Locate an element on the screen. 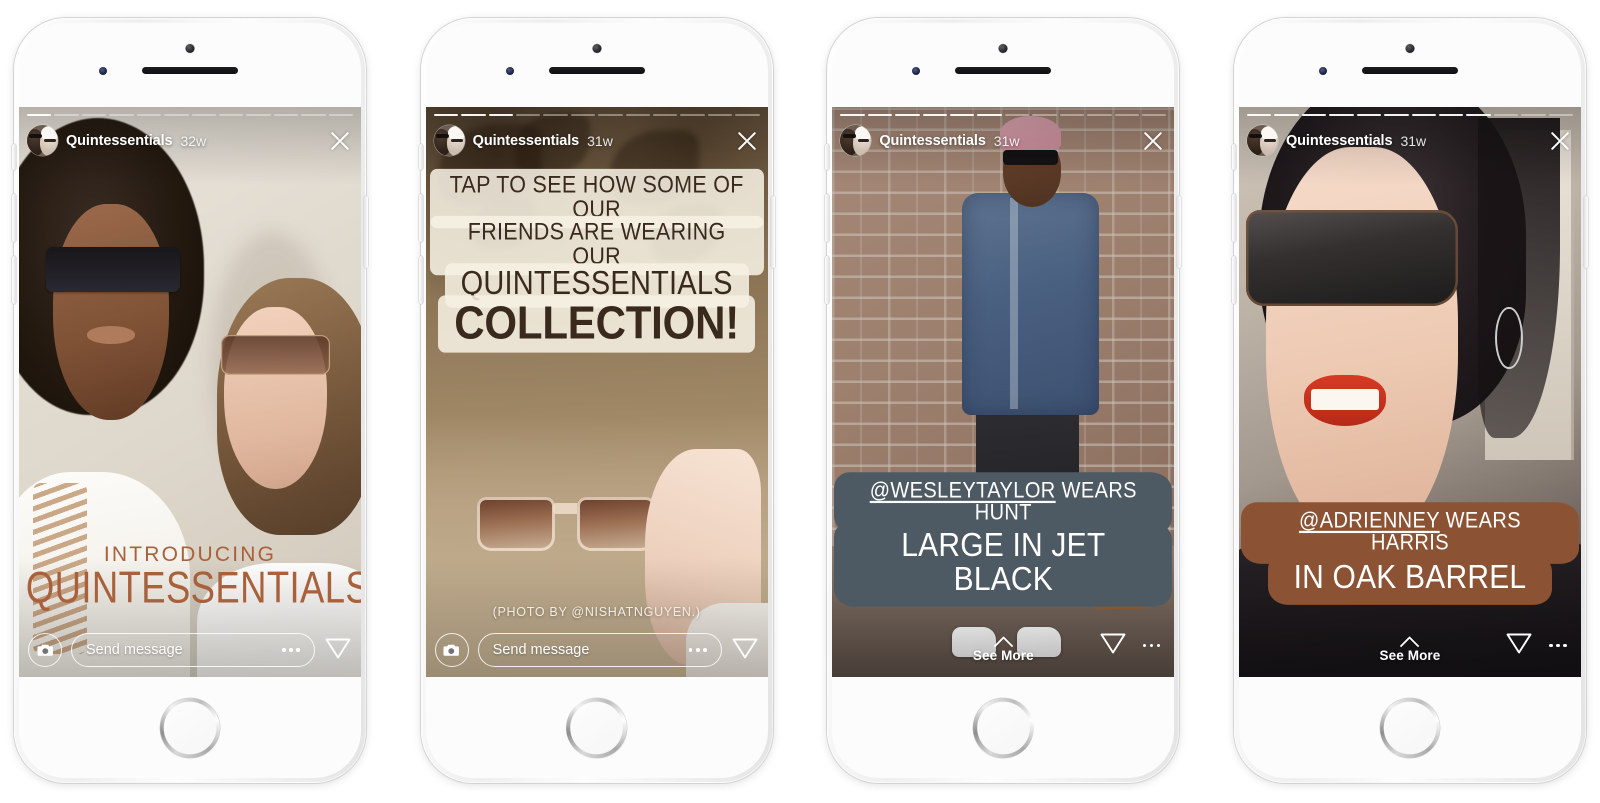 Image resolution: width=1600 pixels, height=803 pixels. mentioned-handle: @ADRIENNEY is located at coordinates (1369, 521).